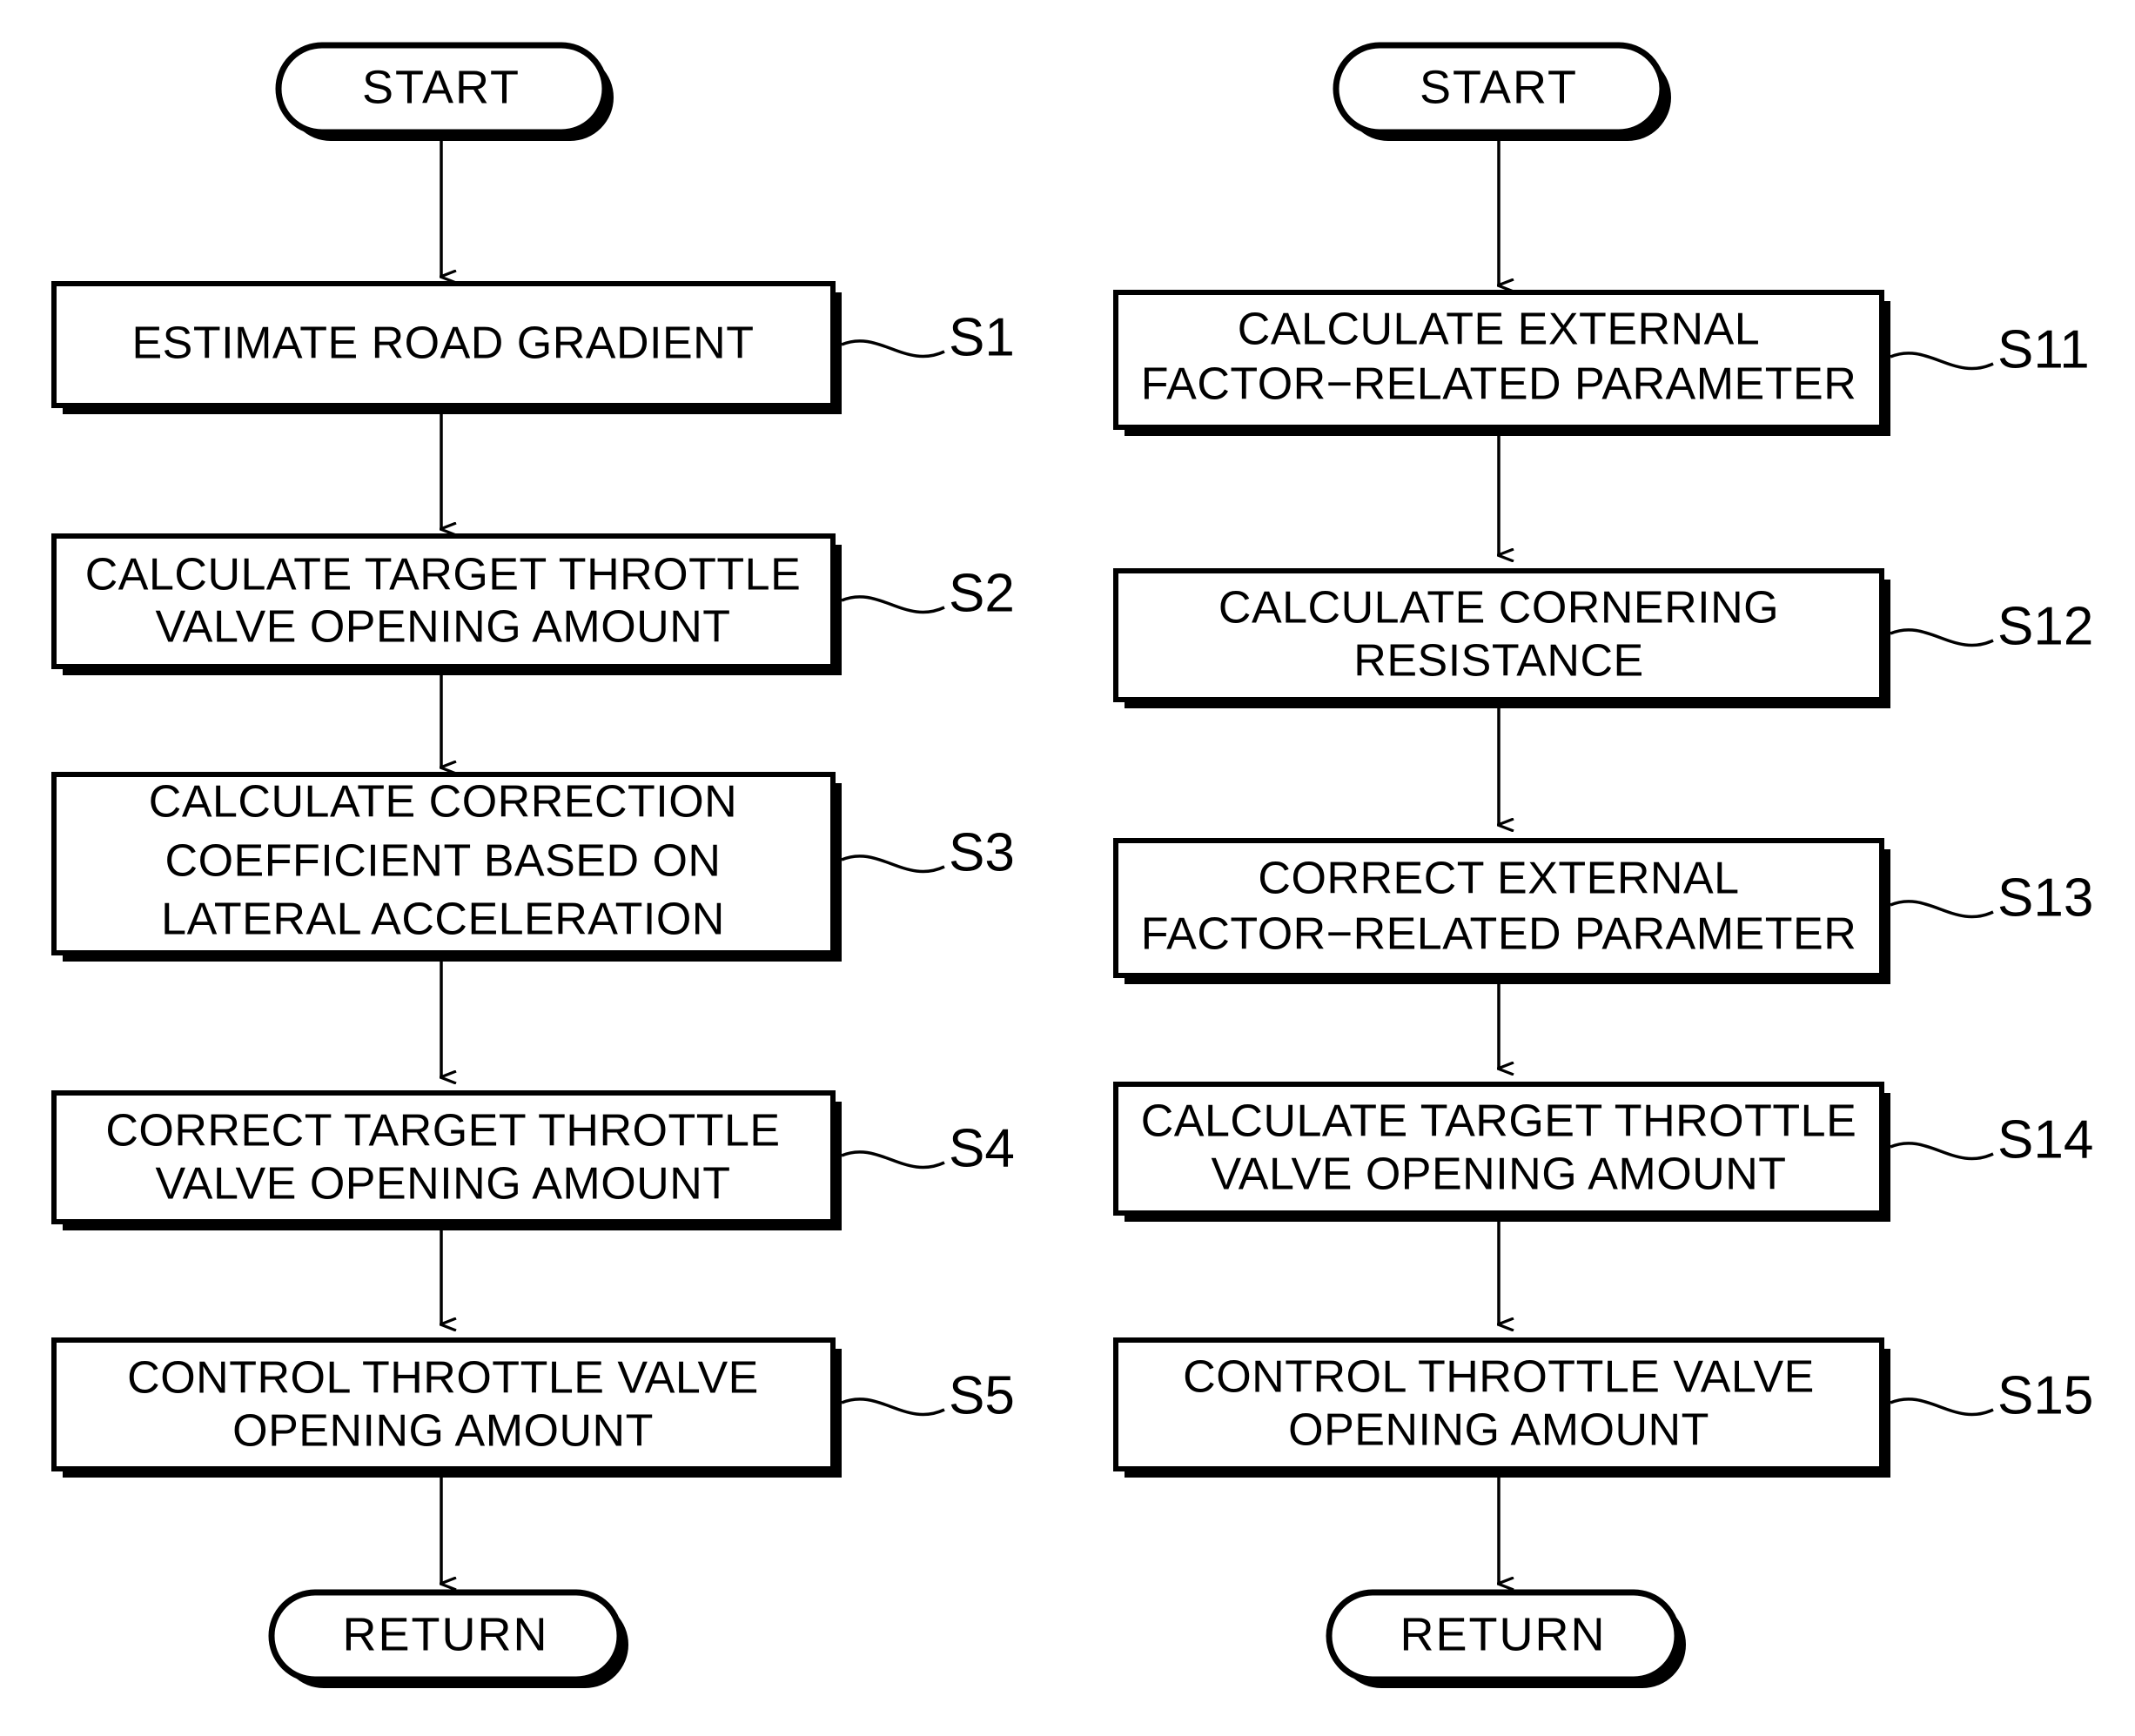  I want to click on right-step-s15-leader, so click(1942, 1408).